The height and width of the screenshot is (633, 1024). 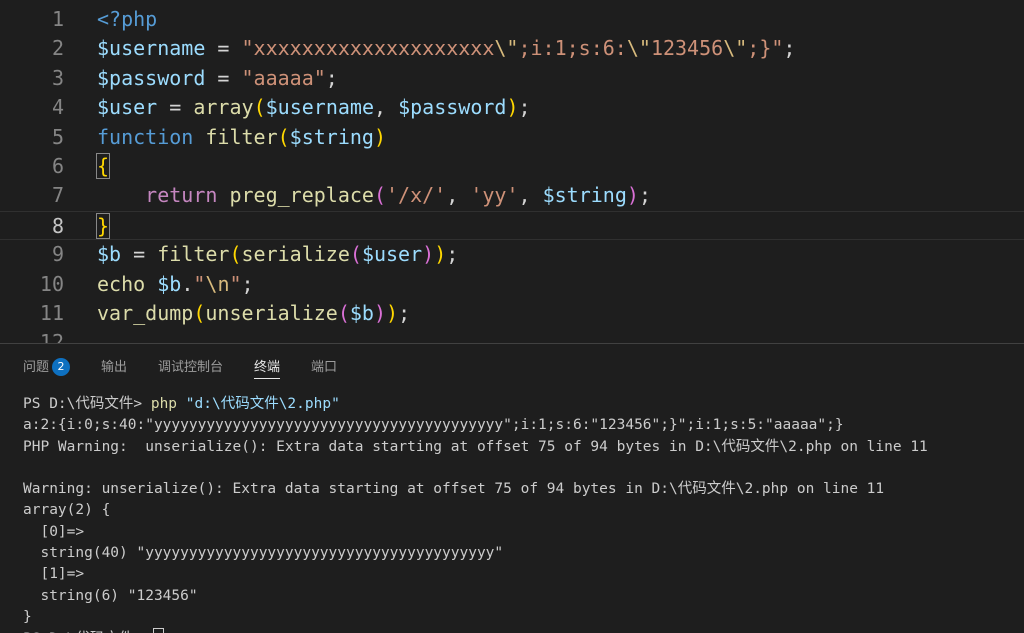 I want to click on panel-tab: 问题 2, so click(x=47, y=368).